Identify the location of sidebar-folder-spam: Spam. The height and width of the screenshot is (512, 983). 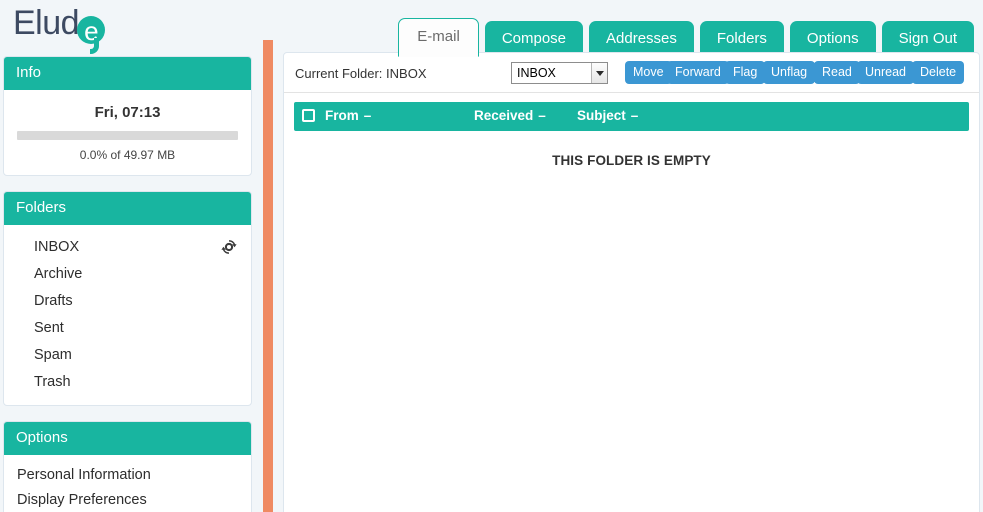
(127, 355).